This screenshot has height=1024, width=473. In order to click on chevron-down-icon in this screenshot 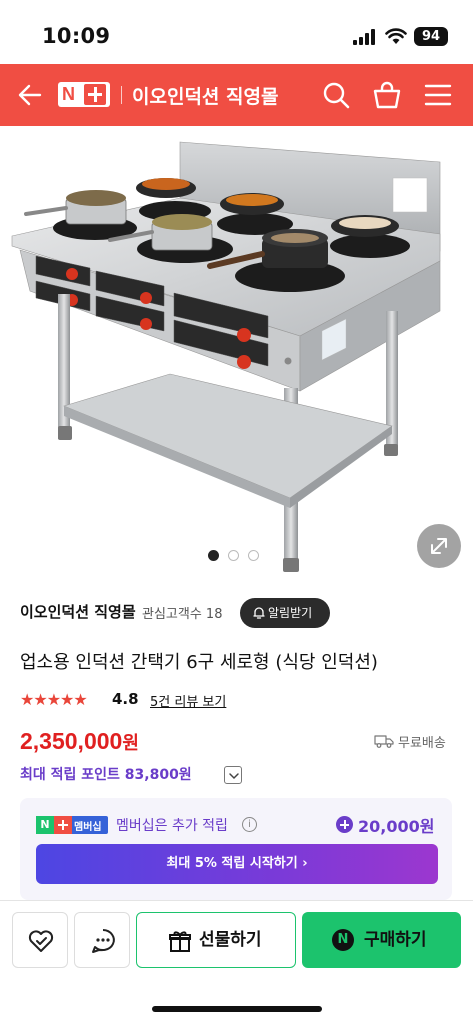, I will do `click(234, 776)`.